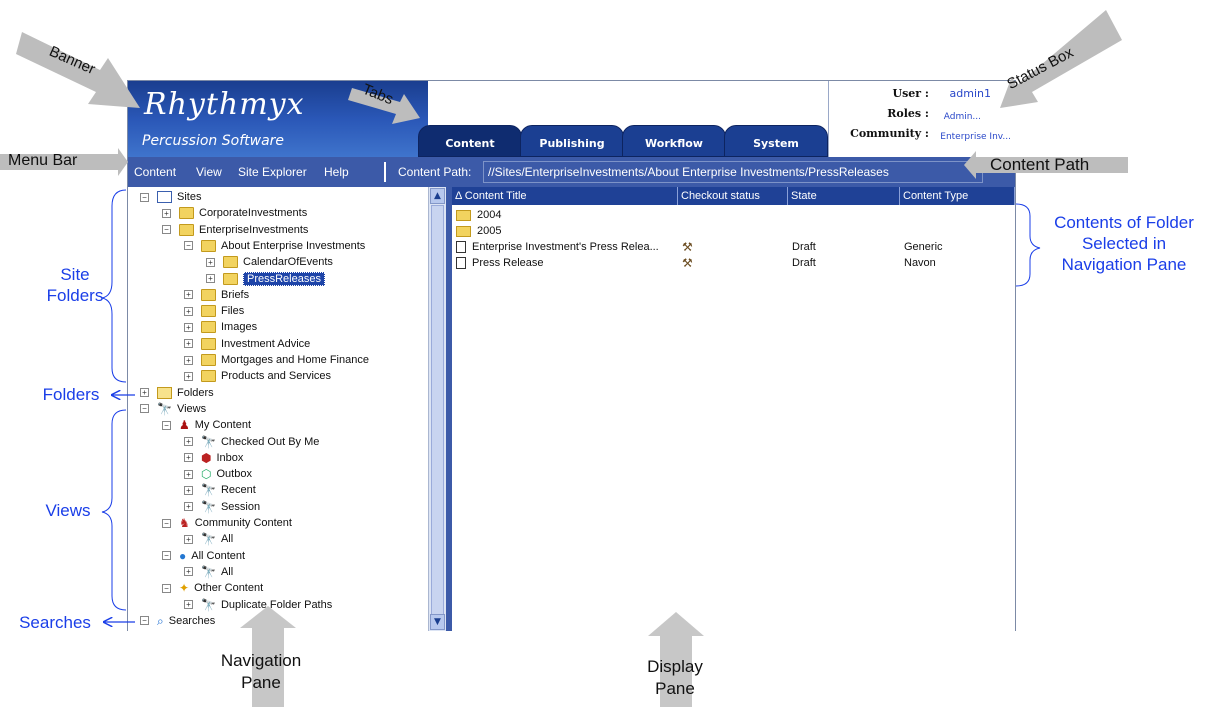 The width and height of the screenshot is (1217, 707). I want to click on nav-tree-item: + Mortgages and Home Finance, so click(276, 360).